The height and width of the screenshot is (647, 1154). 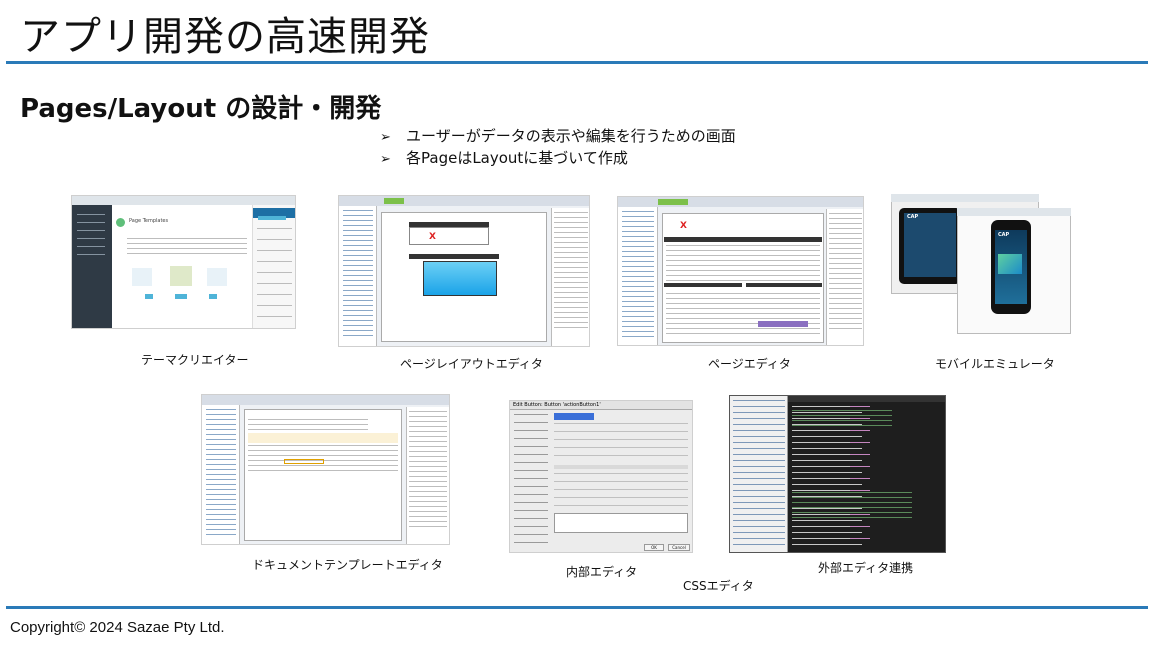 I want to click on dialog-title: Edit Button: Button 'actionButton1', so click(x=557, y=405).